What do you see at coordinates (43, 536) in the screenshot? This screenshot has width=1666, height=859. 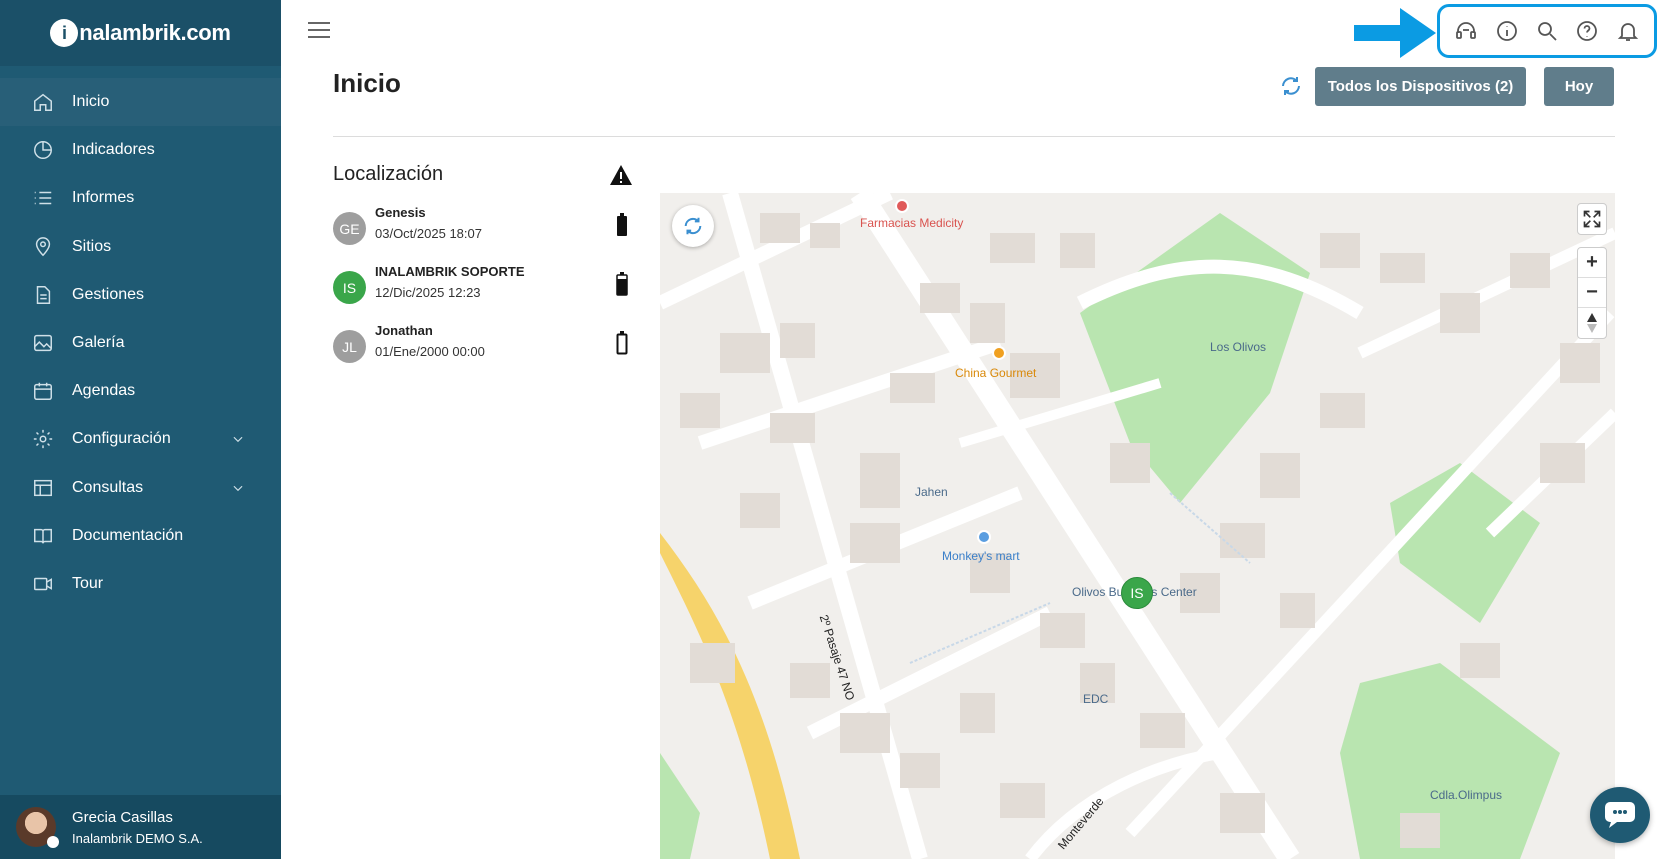 I see `book-icon` at bounding box center [43, 536].